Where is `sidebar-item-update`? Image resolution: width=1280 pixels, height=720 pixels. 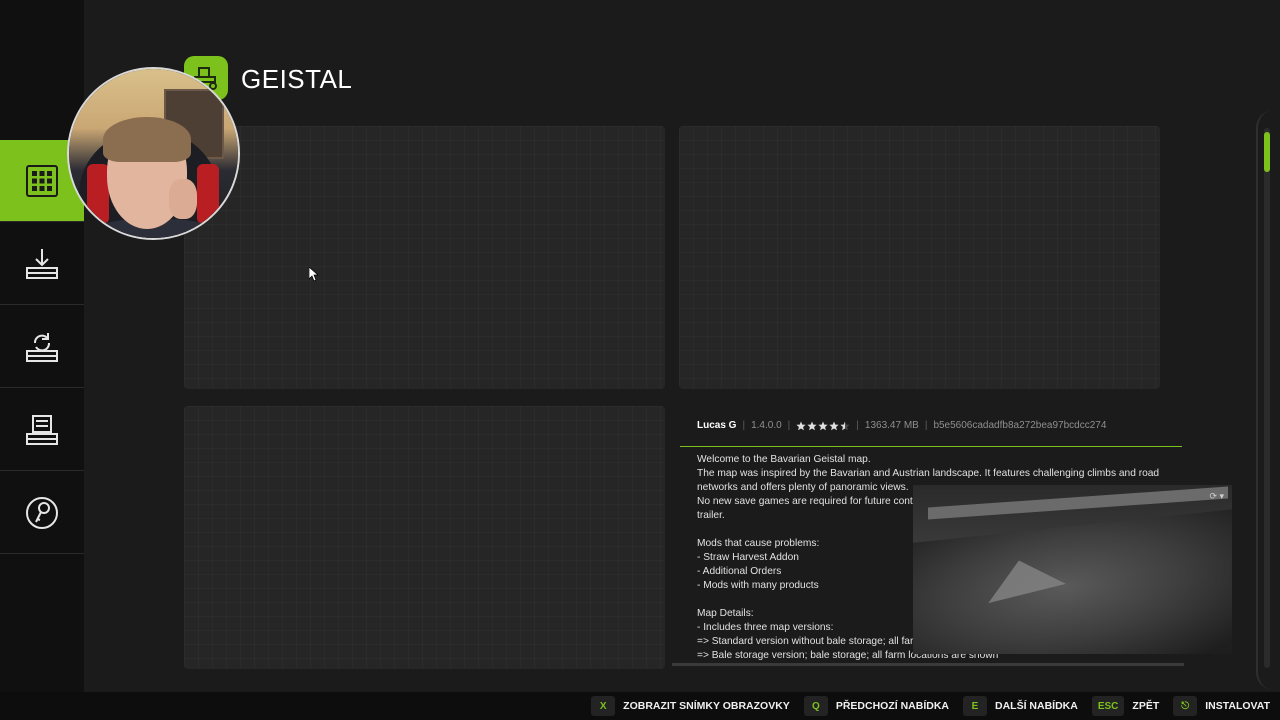
sidebar-item-update is located at coordinates (42, 347).